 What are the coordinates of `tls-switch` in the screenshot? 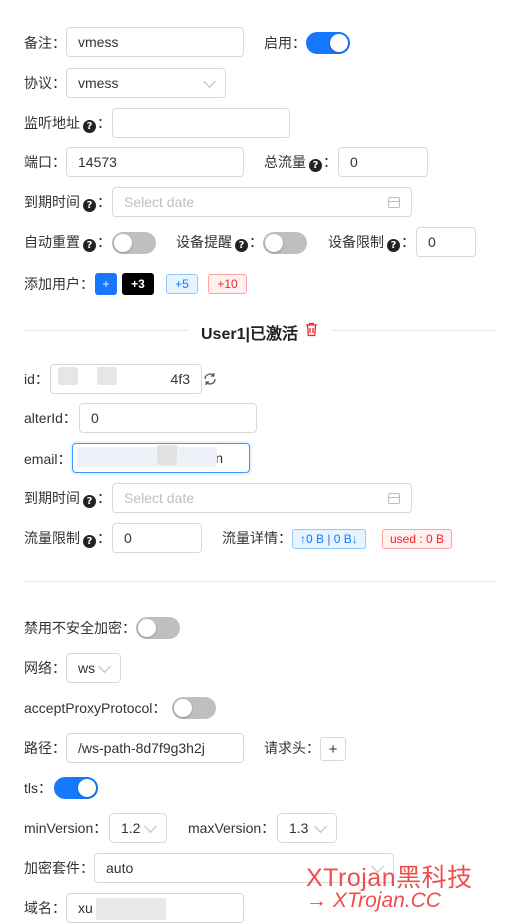 It's located at (76, 788).